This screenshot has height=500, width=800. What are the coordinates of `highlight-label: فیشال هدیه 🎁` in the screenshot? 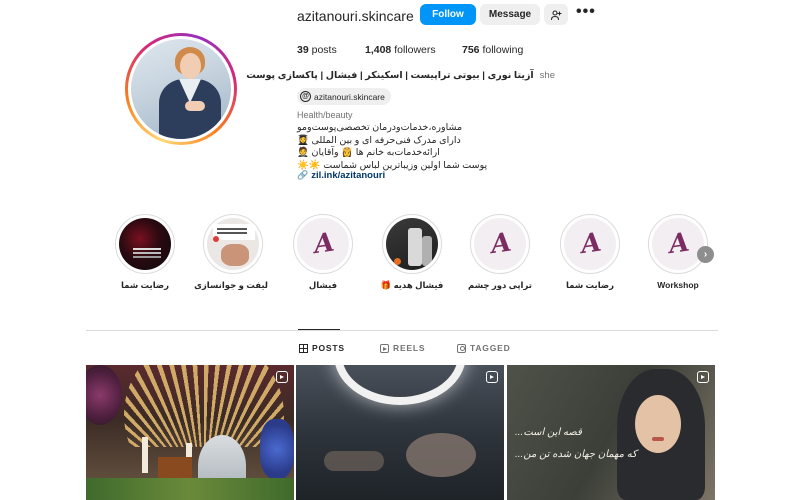 It's located at (412, 285).